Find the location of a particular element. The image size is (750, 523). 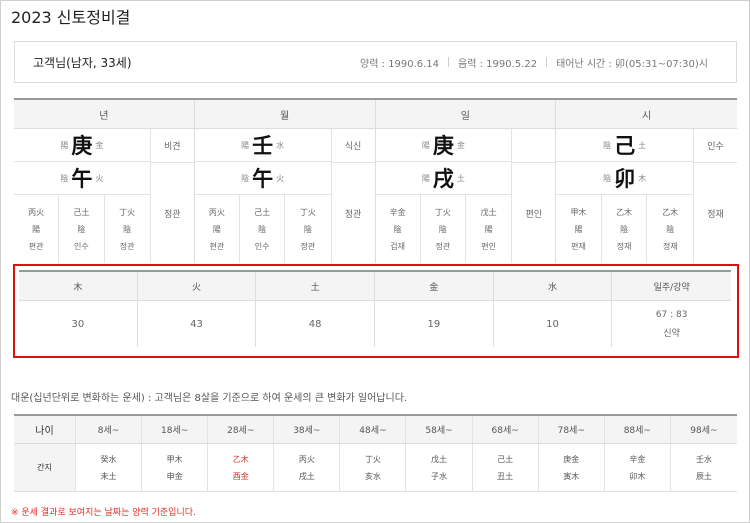

stem-row: 陽庚金 is located at coordinates (443, 145).